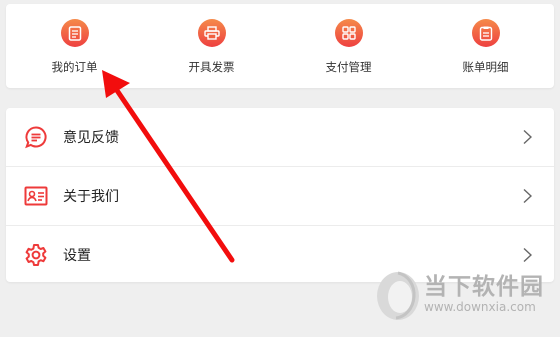 This screenshot has width=560, height=337. Describe the element at coordinates (36, 137) in the screenshot. I see `chat-bubble-icon` at that location.